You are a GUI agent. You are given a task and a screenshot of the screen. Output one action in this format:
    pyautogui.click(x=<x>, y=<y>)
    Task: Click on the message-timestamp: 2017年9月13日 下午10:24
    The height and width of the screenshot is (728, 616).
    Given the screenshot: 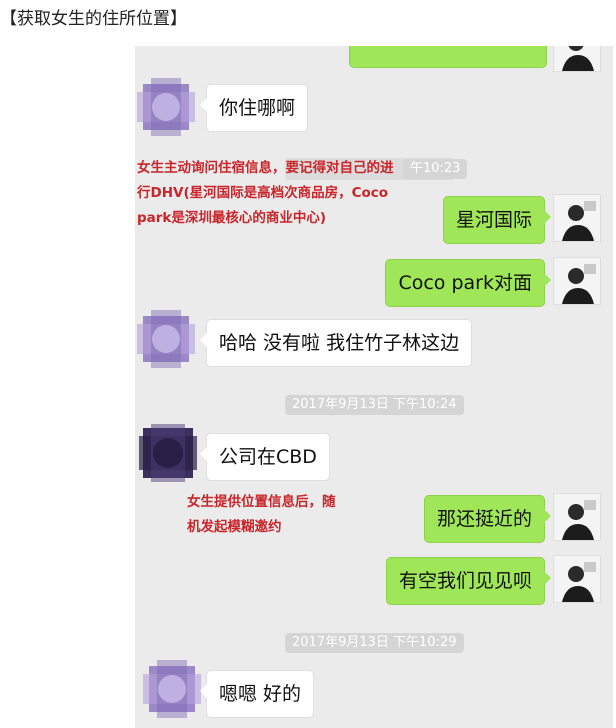 What is the action you would take?
    pyautogui.click(x=374, y=405)
    